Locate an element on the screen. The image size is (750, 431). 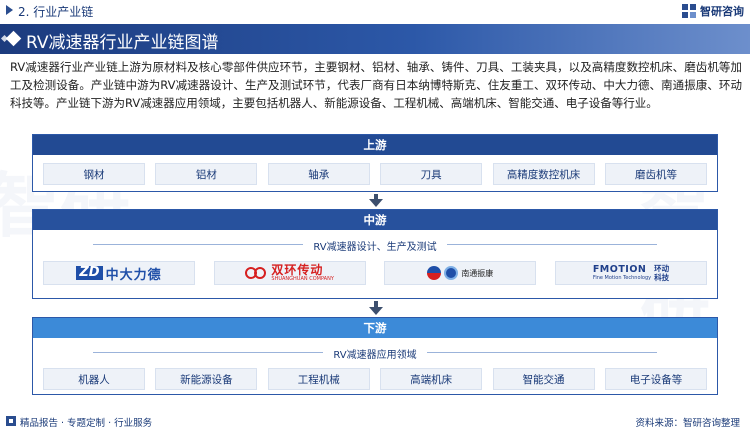
sh-logo: 双环传动 SHUANGHUAN COMPANY is located at coordinates (289, 272).